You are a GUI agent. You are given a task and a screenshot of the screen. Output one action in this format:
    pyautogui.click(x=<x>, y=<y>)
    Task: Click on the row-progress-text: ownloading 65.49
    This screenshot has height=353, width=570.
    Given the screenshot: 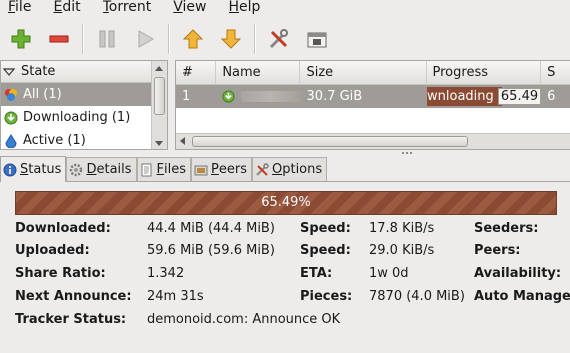 What is the action you would take?
    pyautogui.click(x=484, y=96)
    